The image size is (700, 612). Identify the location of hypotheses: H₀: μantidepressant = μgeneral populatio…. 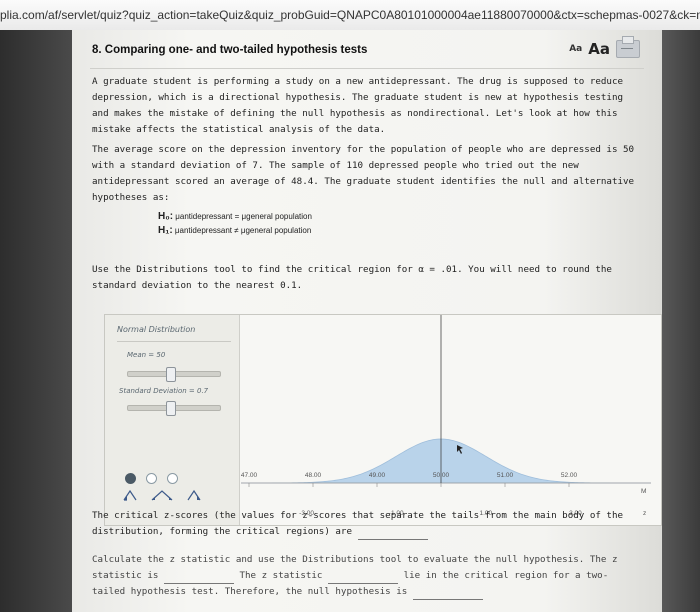
(235, 224).